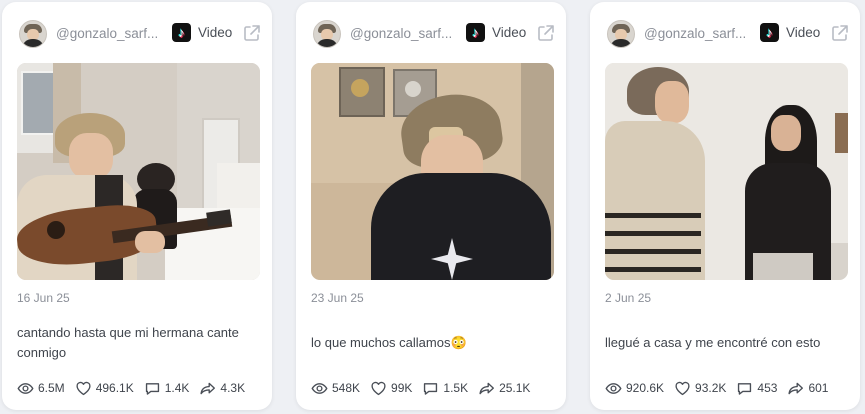 This screenshot has height=414, width=865. I want to click on shares-count: 25.1K, so click(515, 388).